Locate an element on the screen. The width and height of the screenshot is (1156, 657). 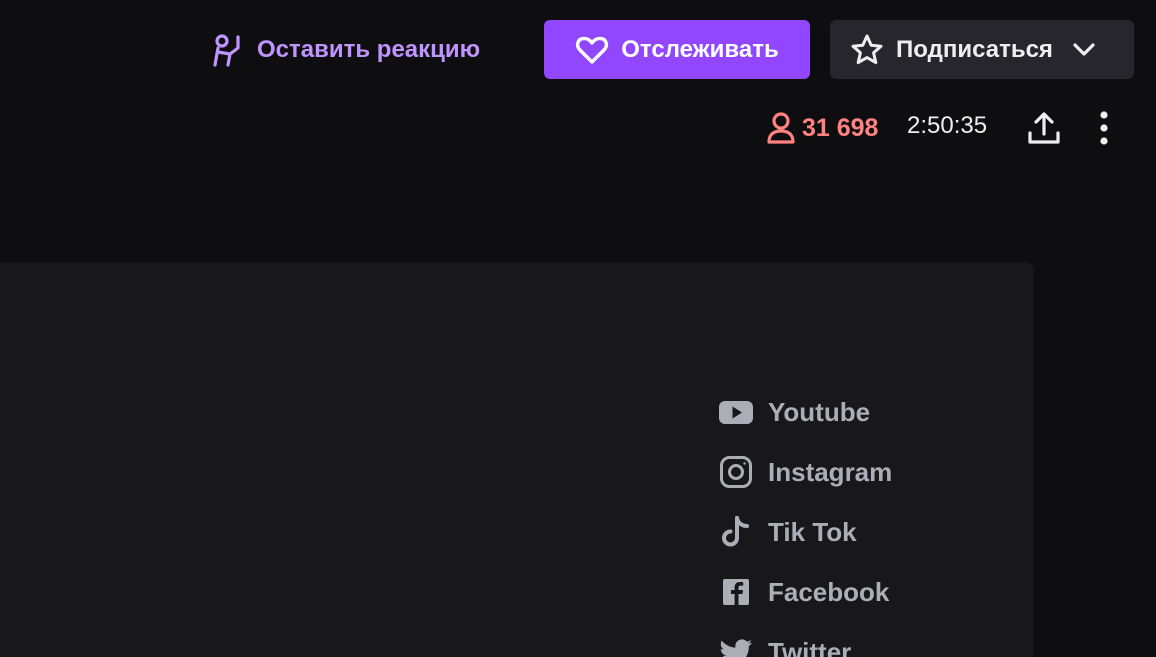
social-link-twitter: Twitter is located at coordinates (805, 639).